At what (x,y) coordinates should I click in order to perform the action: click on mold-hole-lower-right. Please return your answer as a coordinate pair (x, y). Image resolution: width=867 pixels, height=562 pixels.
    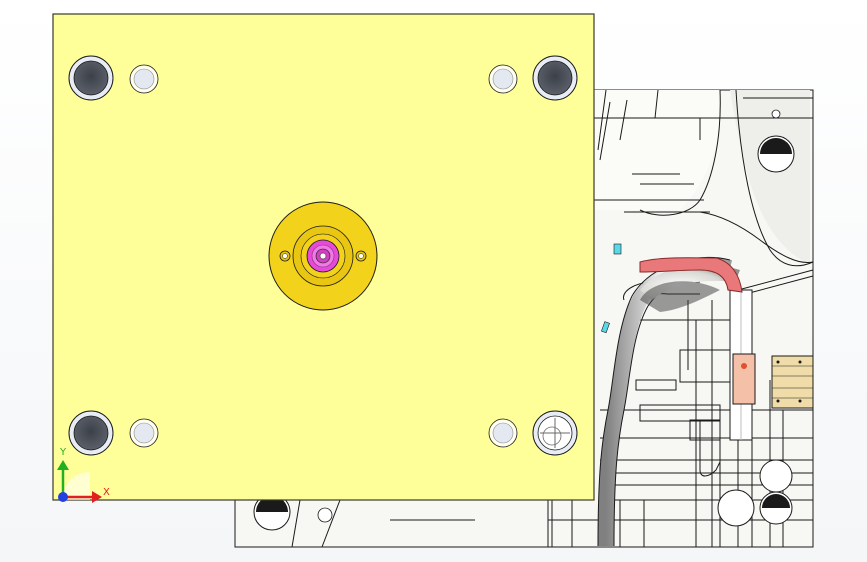
    Looking at the image, I should click on (776, 476).